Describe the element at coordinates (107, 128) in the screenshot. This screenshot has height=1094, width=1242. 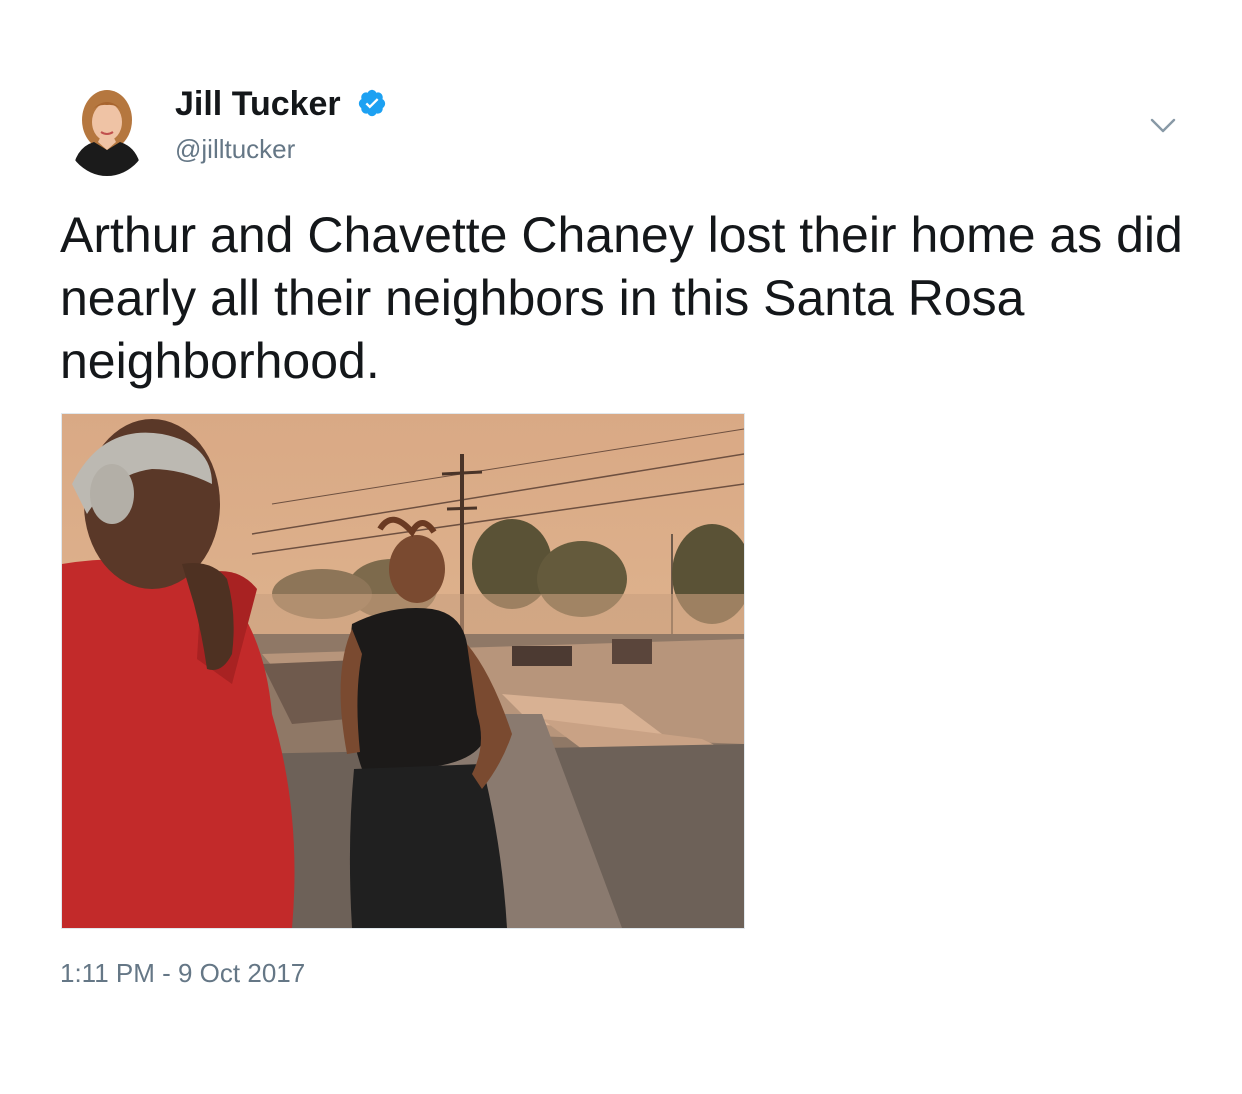
I see `avatar` at that location.